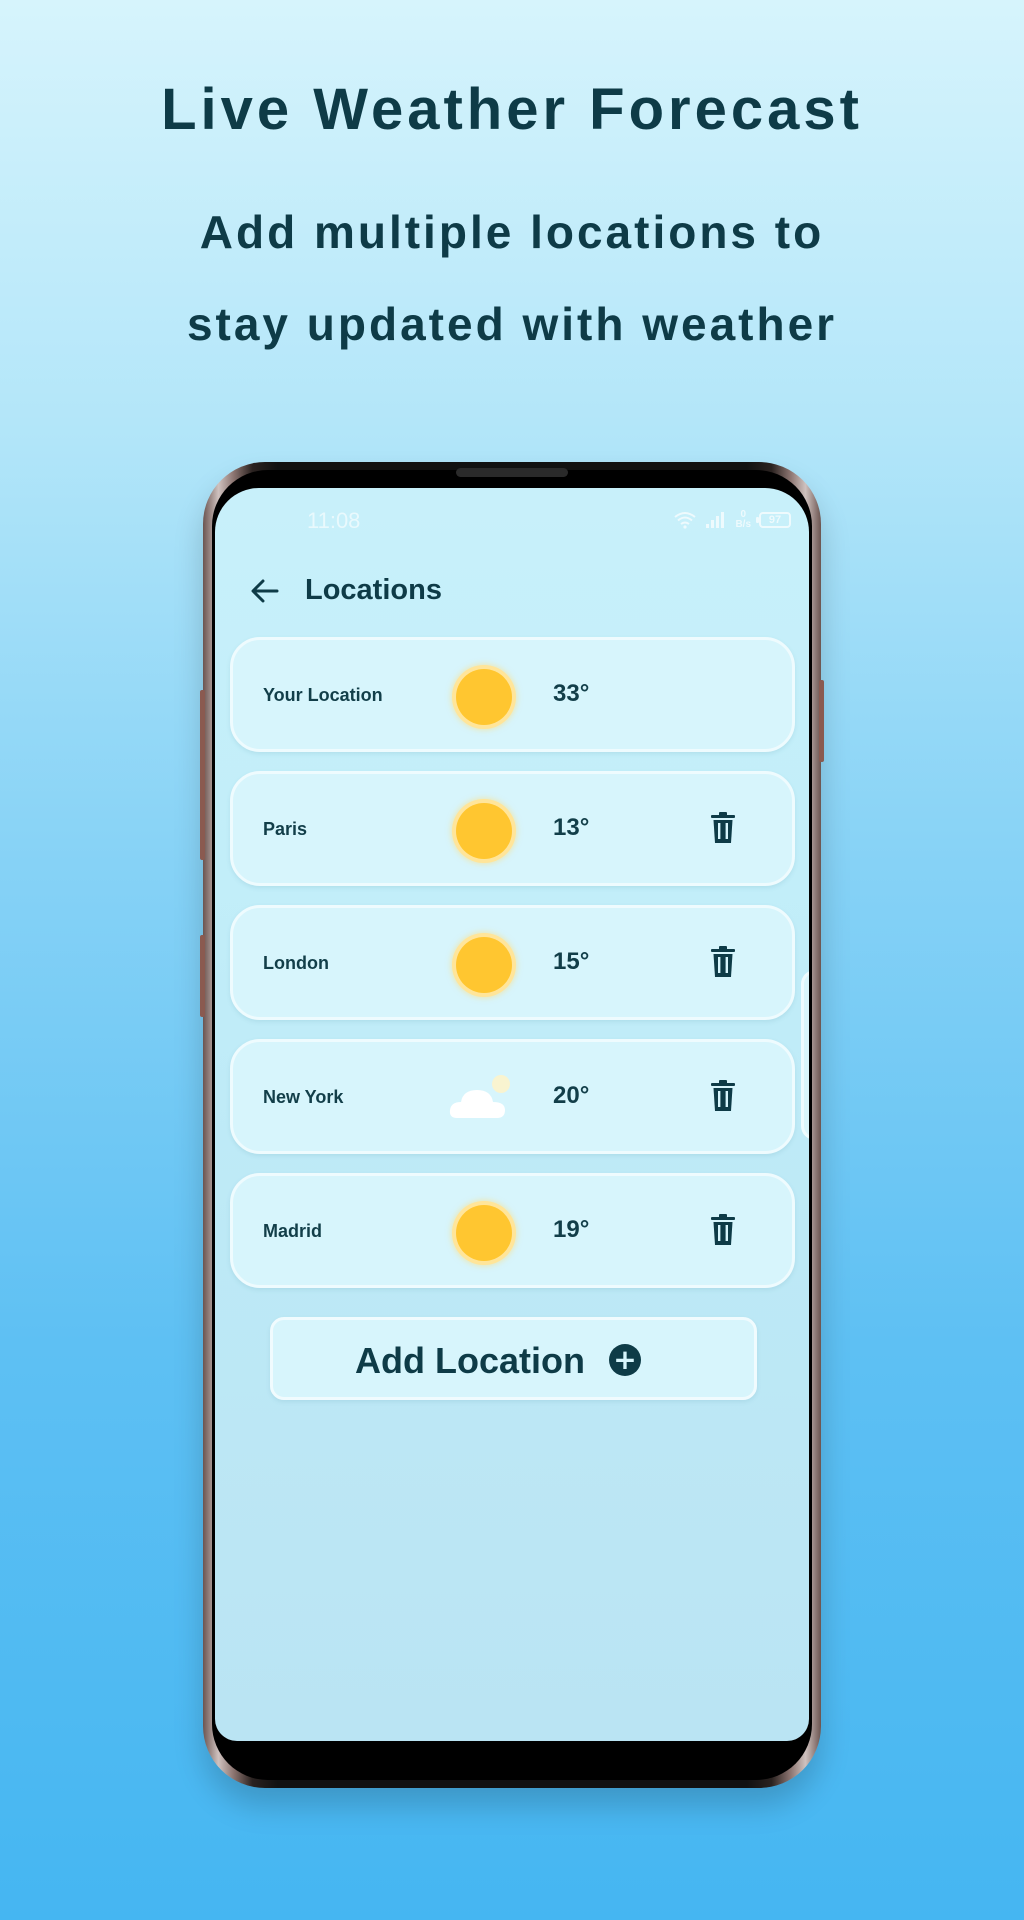 The image size is (1024, 1920). What do you see at coordinates (571, 827) in the screenshot?
I see `location-temp: 13°` at bounding box center [571, 827].